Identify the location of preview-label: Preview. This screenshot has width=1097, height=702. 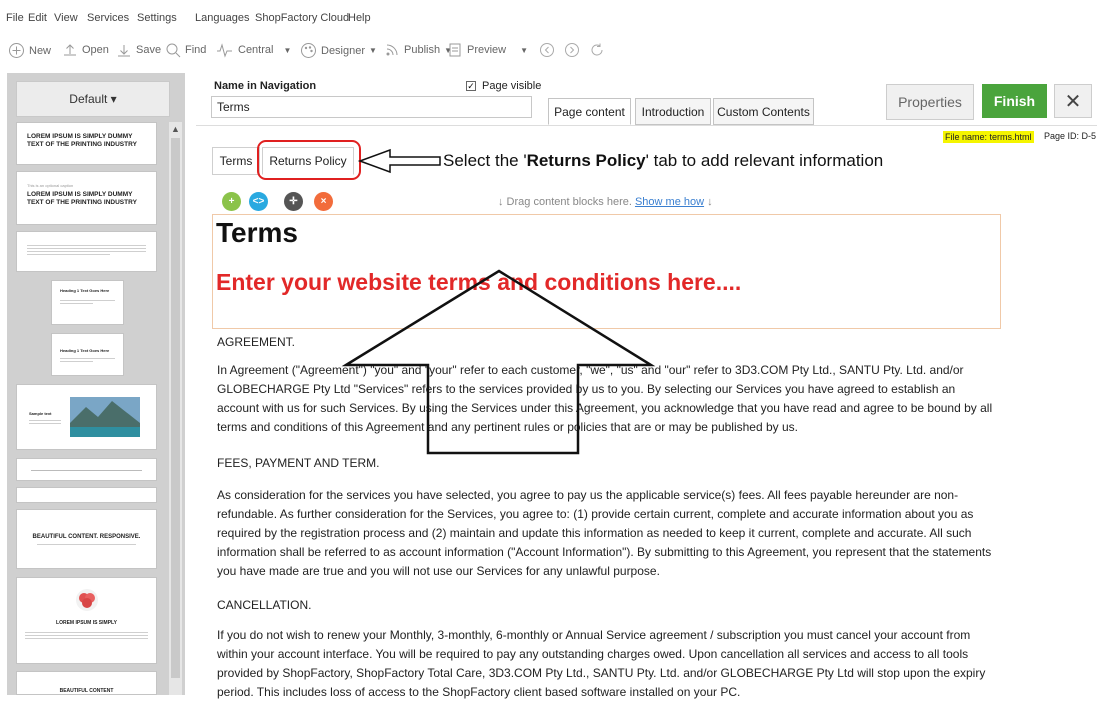
(487, 50).